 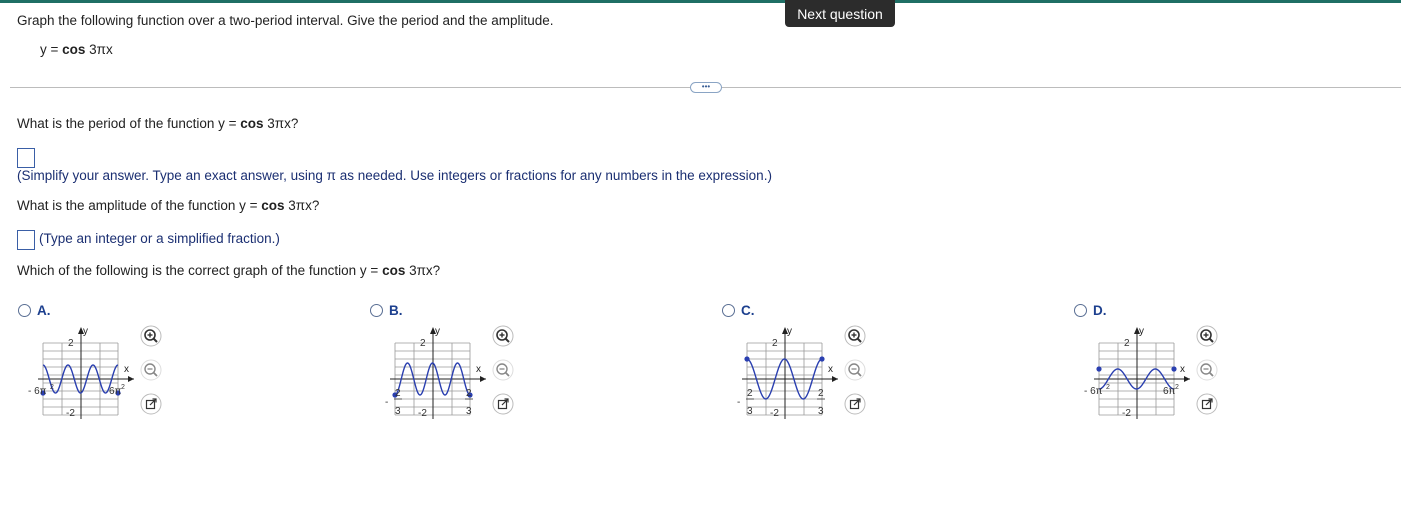 What do you see at coordinates (728, 310) in the screenshot?
I see `option-c-radio` at bounding box center [728, 310].